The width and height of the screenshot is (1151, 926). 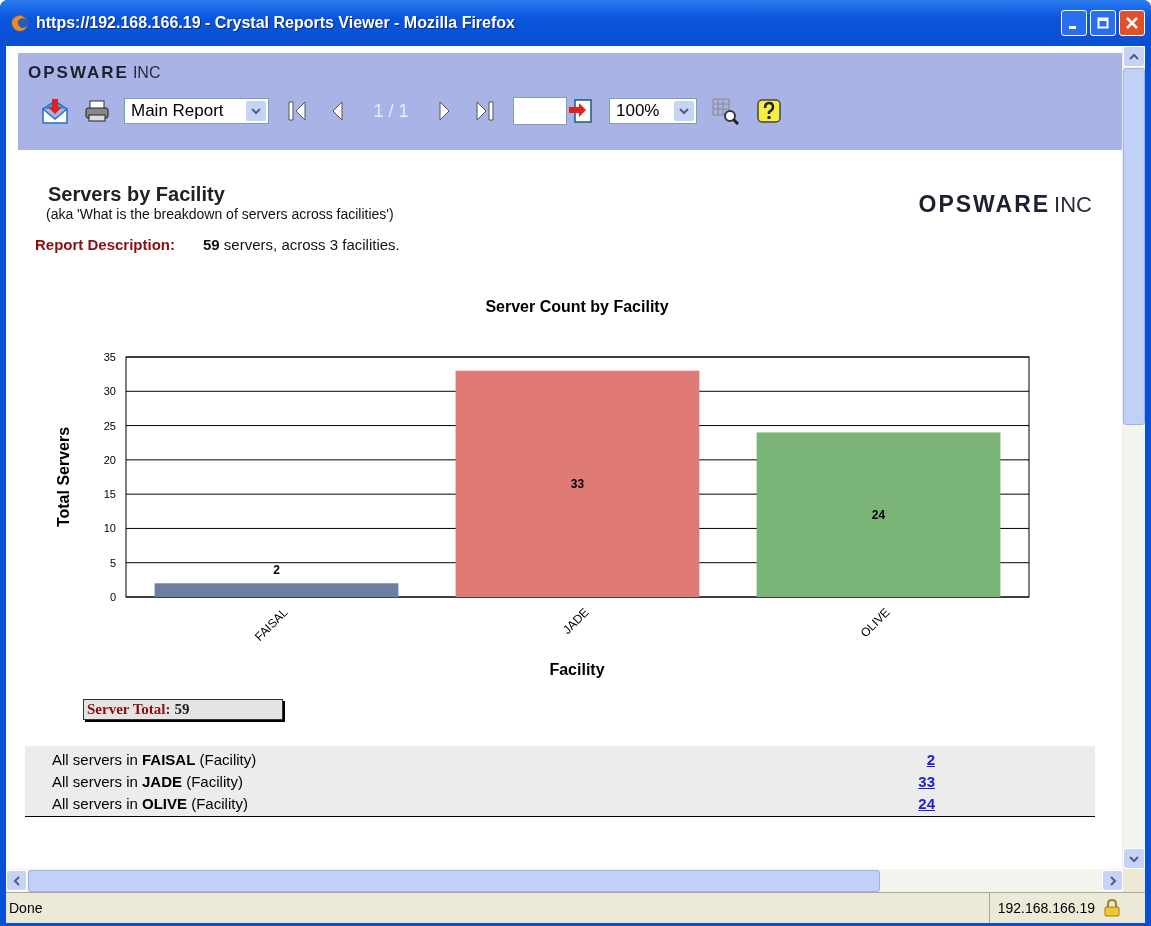 I want to click on vertical-scrollbar, so click(x=1133, y=457).